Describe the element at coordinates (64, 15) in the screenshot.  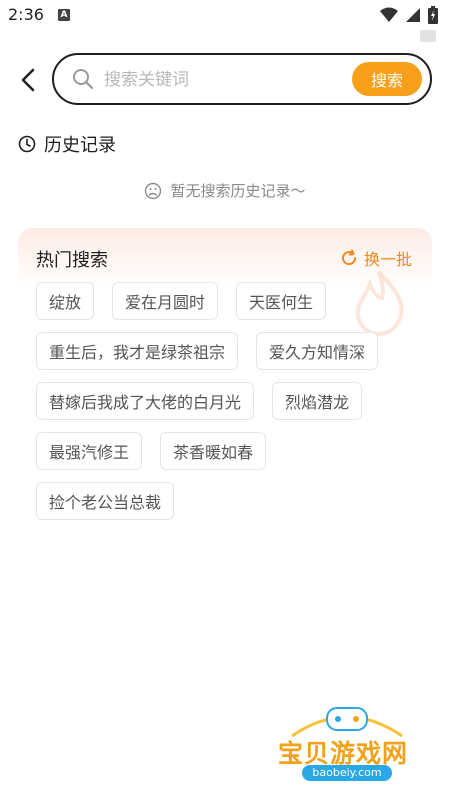
I see `notification-a-icon: A` at that location.